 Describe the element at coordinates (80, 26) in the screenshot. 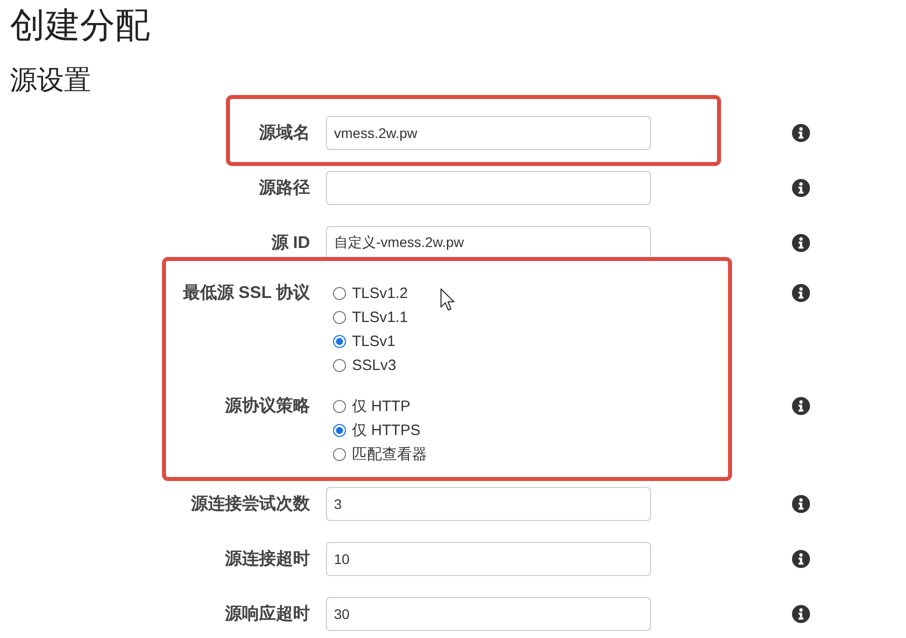

I see `page-title: 创建分配` at that location.